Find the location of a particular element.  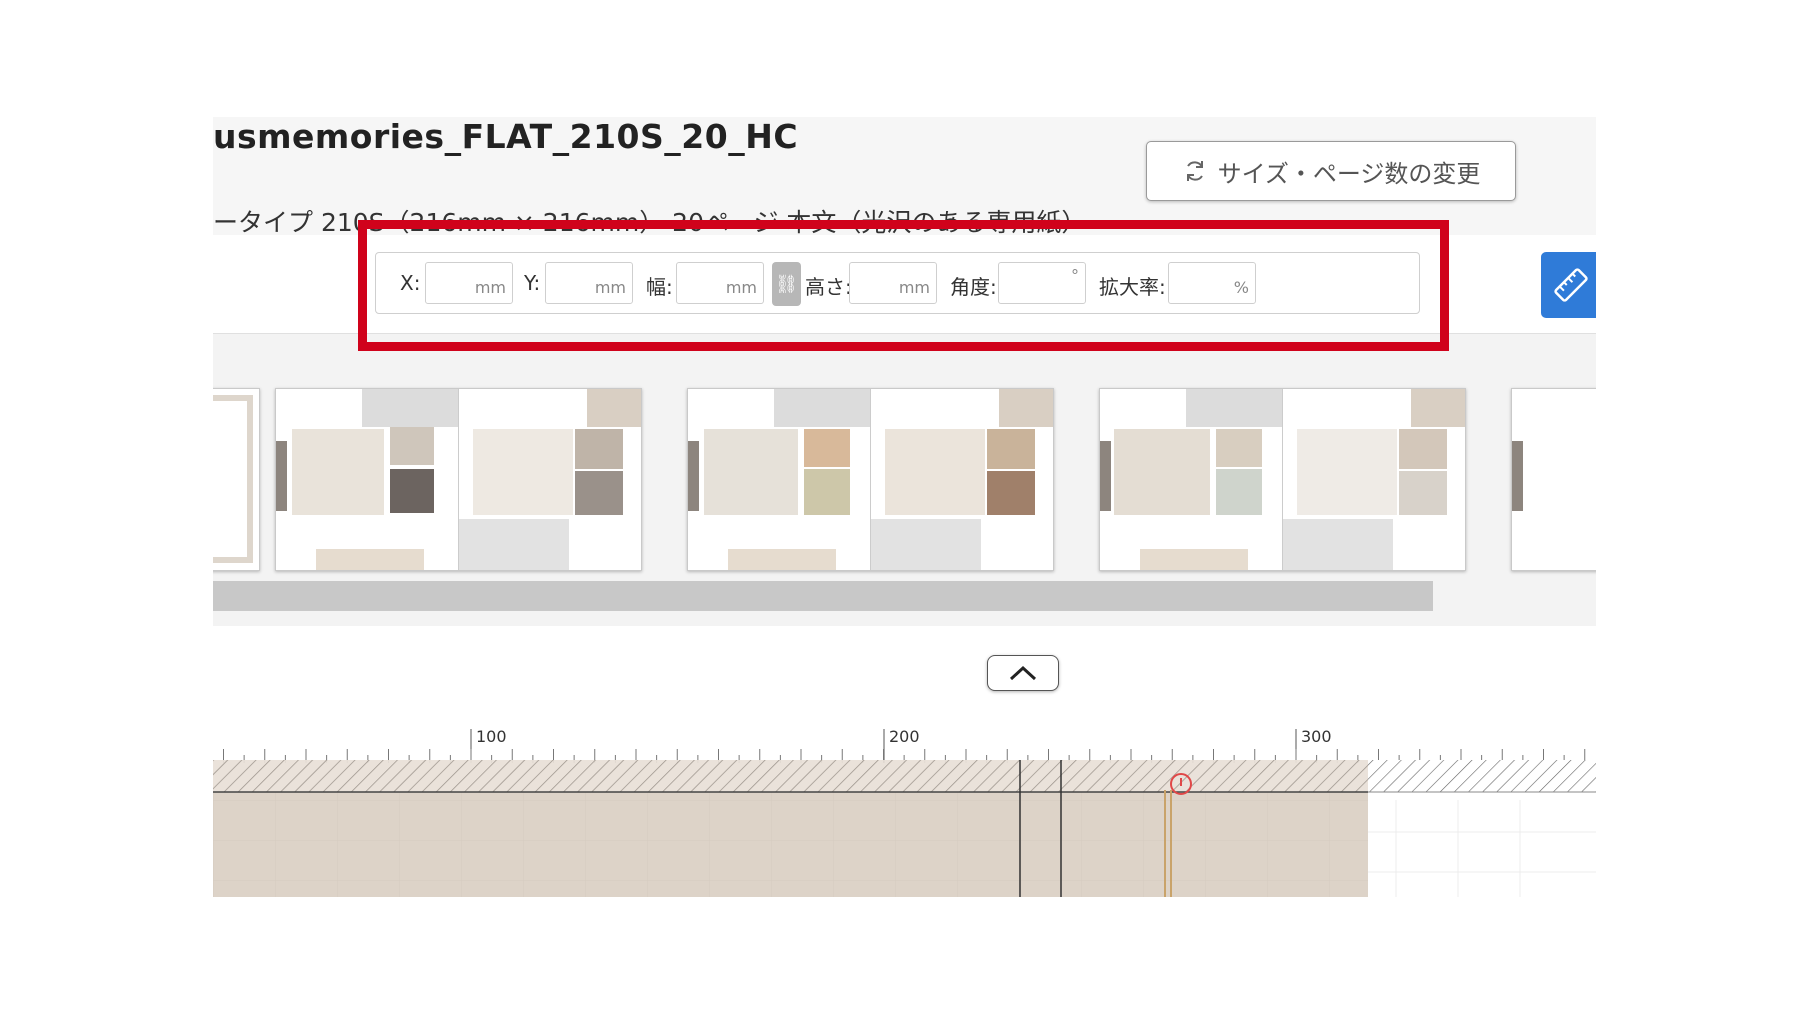

toolbar-highlight-box is located at coordinates (903, 285).